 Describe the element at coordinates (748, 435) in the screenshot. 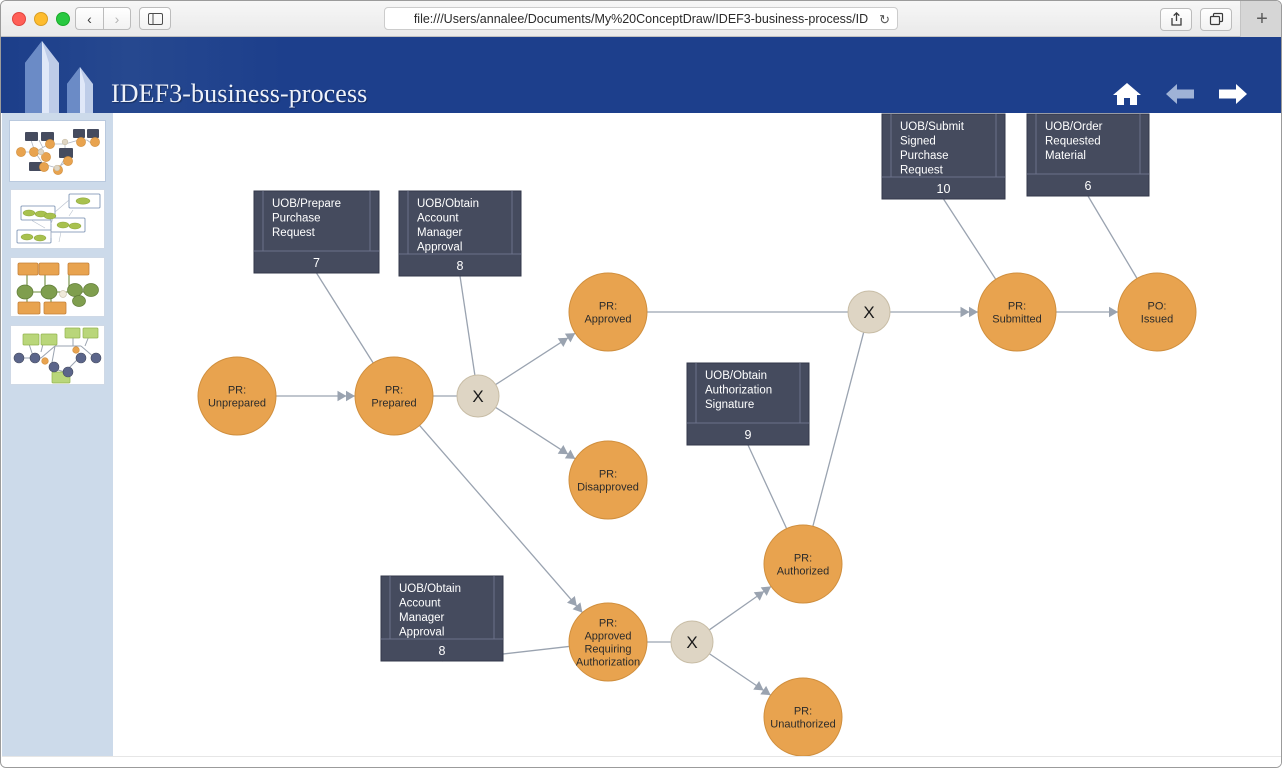

I see `uob-box-number: 9` at that location.